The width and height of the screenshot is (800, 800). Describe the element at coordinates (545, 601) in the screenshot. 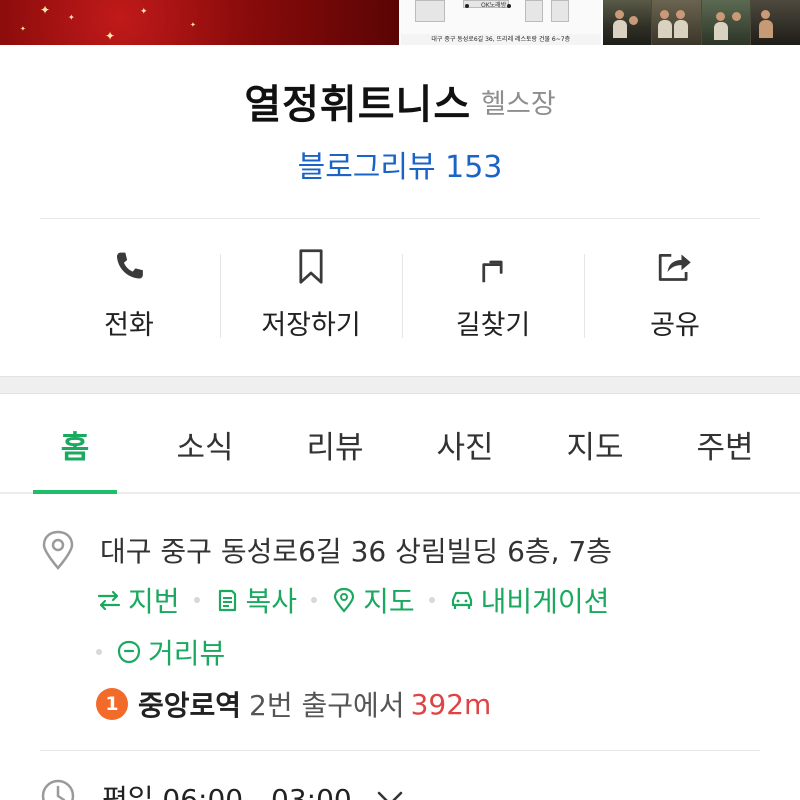

I see `navigation-label: 내비게이션` at that location.